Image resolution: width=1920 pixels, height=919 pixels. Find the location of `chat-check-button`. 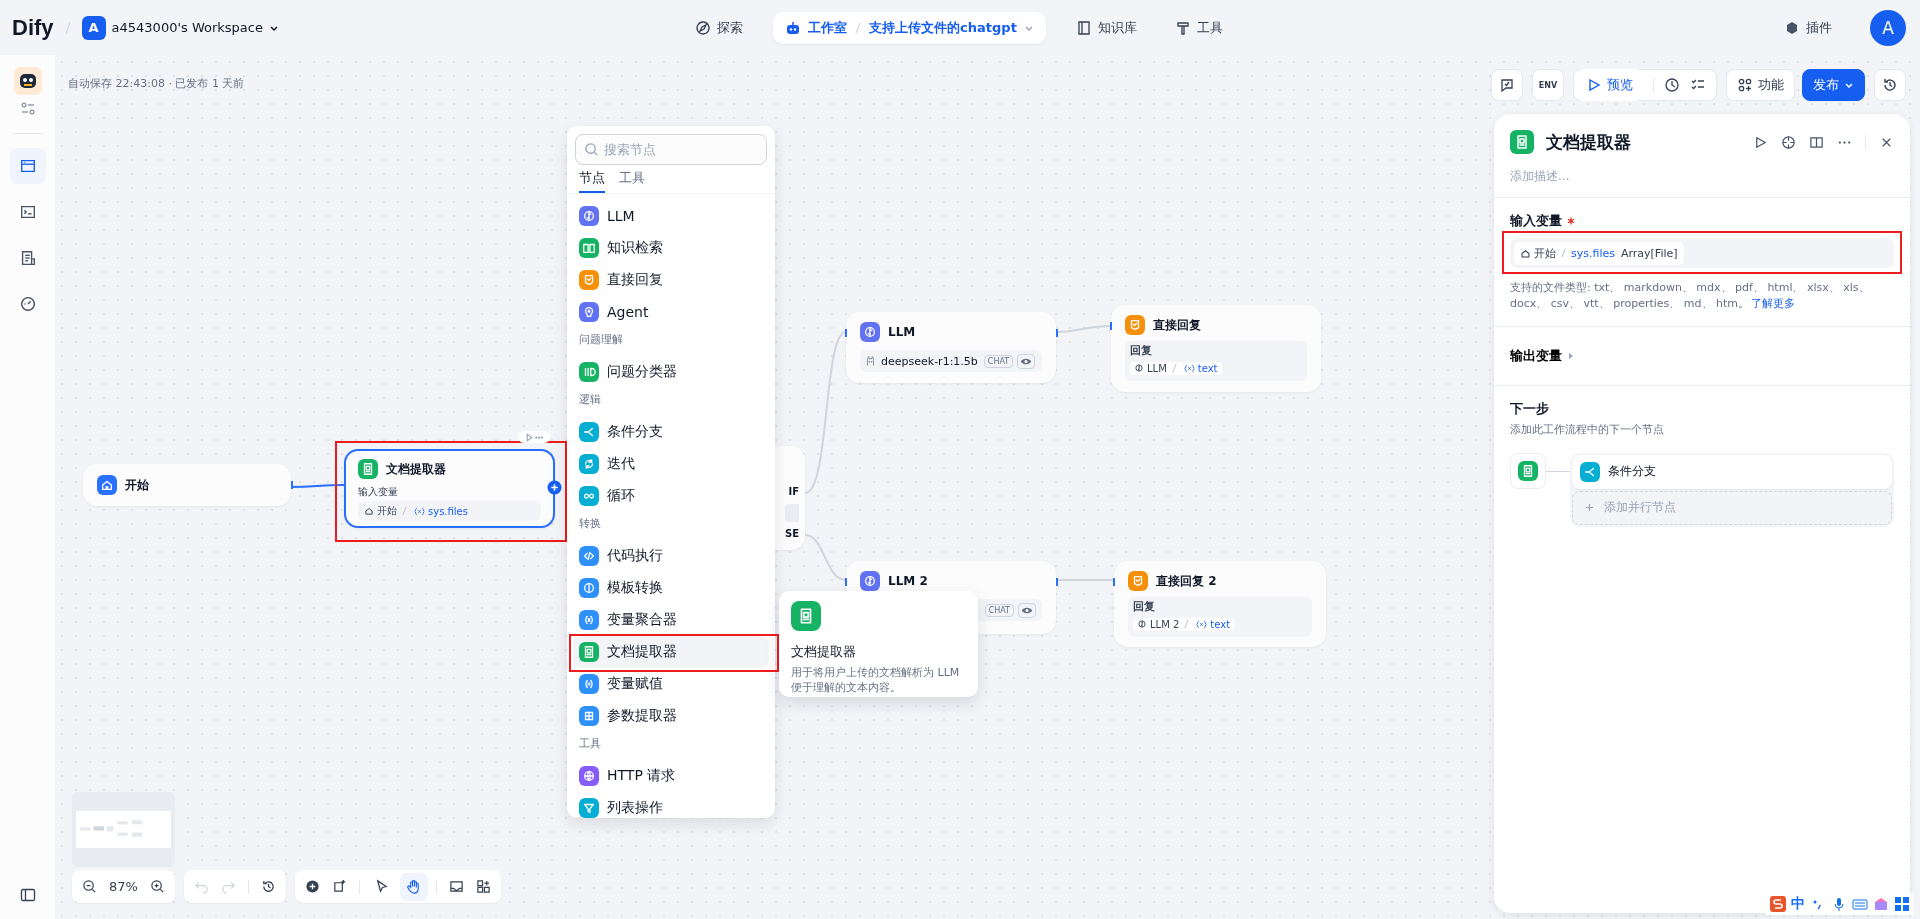

chat-check-button is located at coordinates (1507, 85).